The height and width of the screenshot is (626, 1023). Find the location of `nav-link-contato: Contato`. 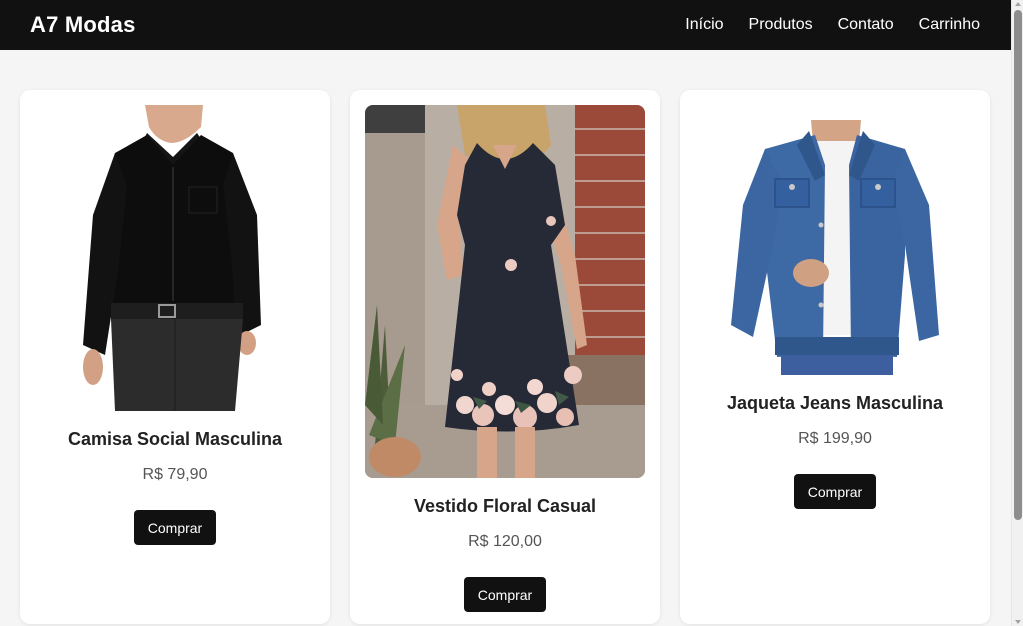

nav-link-contato: Contato is located at coordinates (866, 25).